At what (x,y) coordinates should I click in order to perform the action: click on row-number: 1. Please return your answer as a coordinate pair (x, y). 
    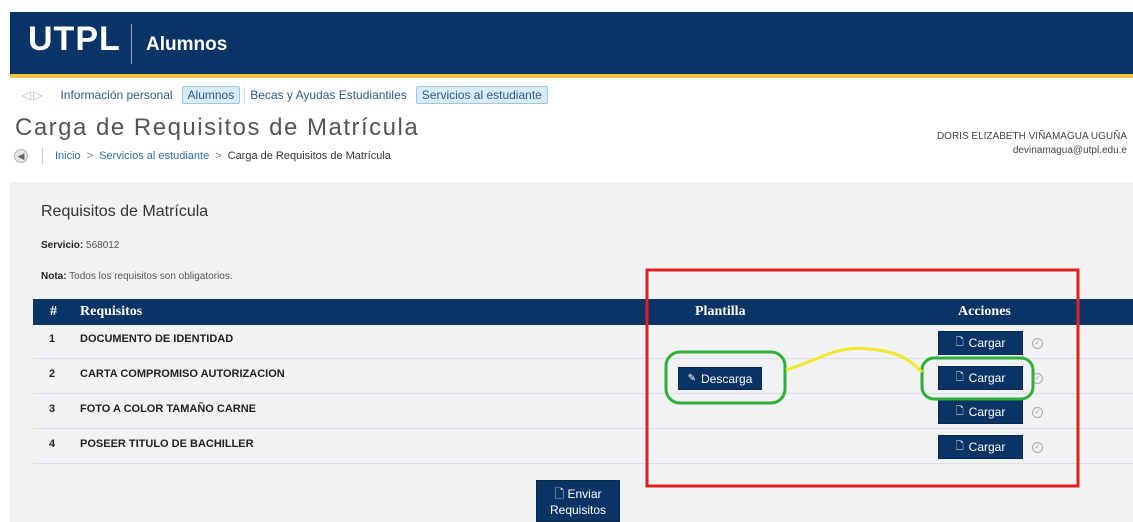
    Looking at the image, I should click on (52, 339).